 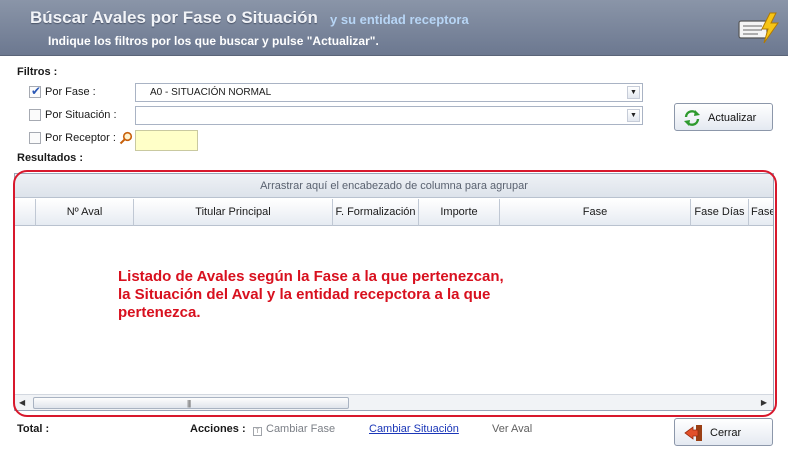 I want to click on scroll-right-icon: ▶, so click(x=764, y=402).